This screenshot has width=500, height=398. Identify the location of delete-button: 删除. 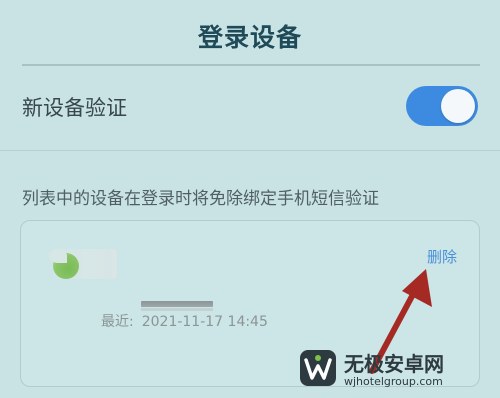
(442, 256).